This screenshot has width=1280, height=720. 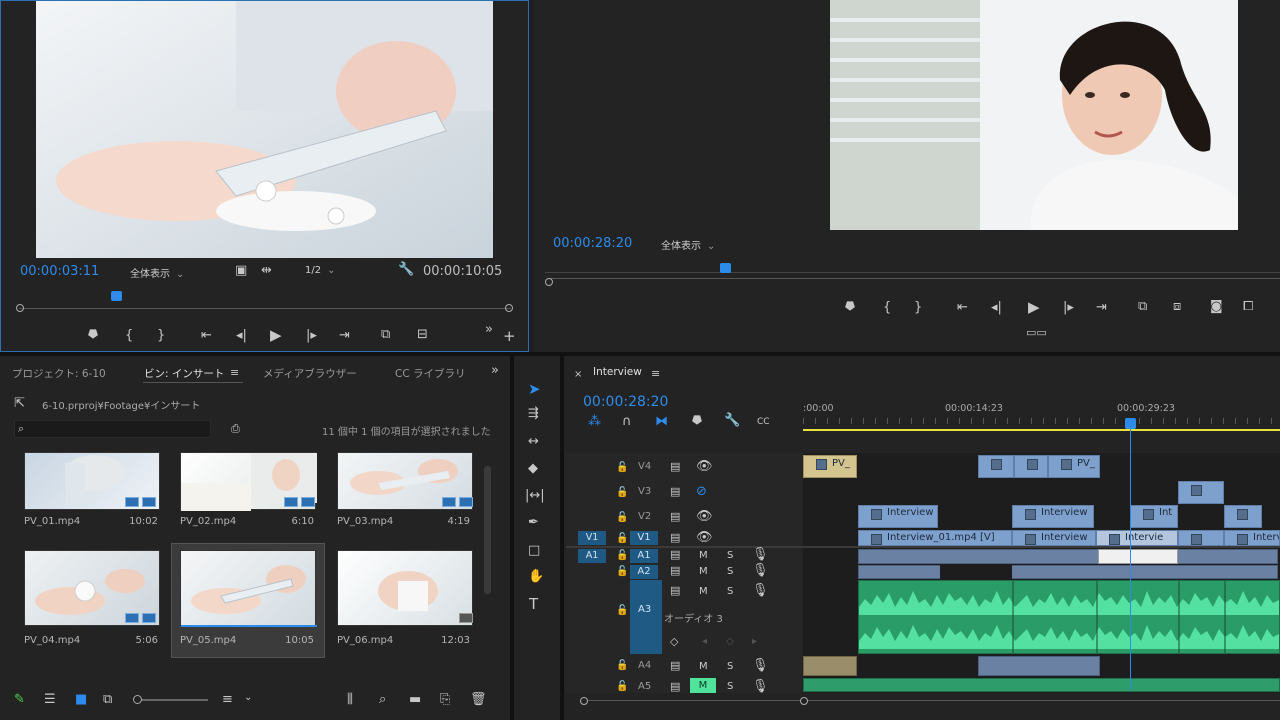 What do you see at coordinates (344, 270) in the screenshot?
I see `source-resolution-dropdown: 1/2` at bounding box center [344, 270].